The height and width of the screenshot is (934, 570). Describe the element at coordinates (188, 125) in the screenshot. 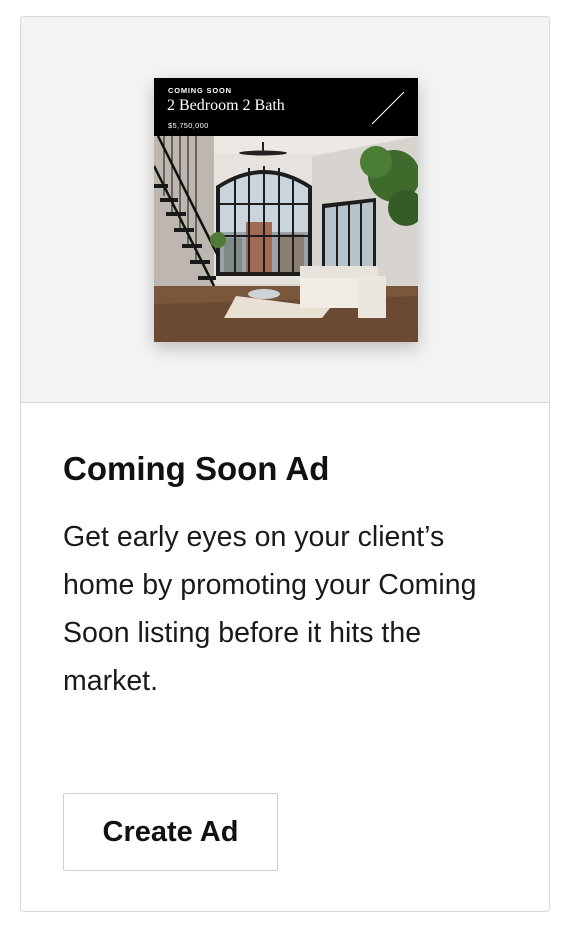

I see `ad-preview-price: $5,750,000` at that location.